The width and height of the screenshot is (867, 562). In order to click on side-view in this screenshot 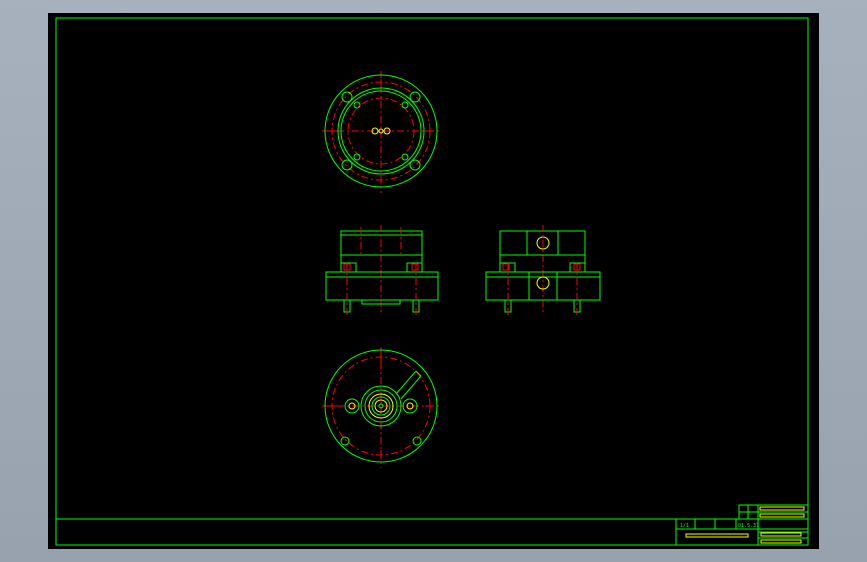, I will do `click(543, 270)`.